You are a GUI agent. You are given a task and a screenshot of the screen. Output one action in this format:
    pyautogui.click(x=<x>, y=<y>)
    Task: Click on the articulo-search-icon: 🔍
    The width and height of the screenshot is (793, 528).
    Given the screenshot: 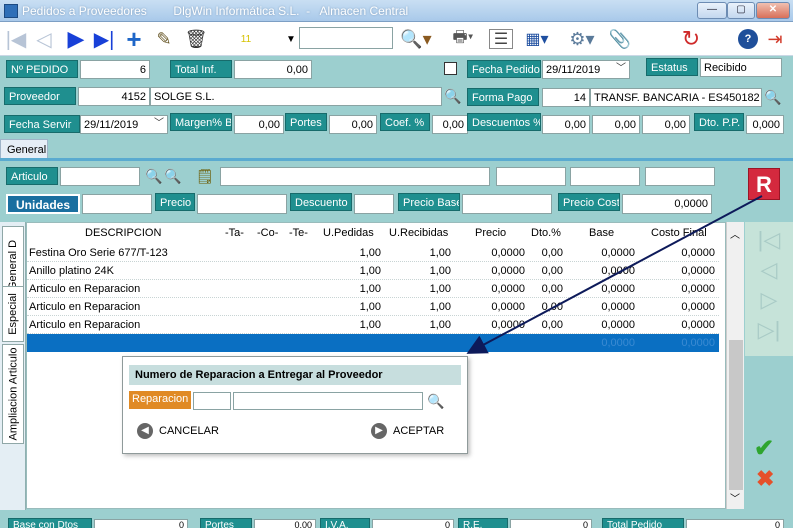 What is the action you would take?
    pyautogui.click(x=153, y=176)
    